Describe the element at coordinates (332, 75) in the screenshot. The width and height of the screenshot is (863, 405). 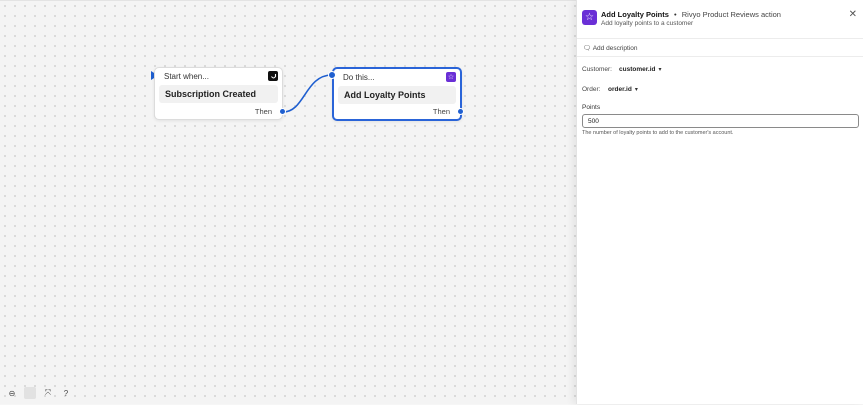
I see `action-input-port` at that location.